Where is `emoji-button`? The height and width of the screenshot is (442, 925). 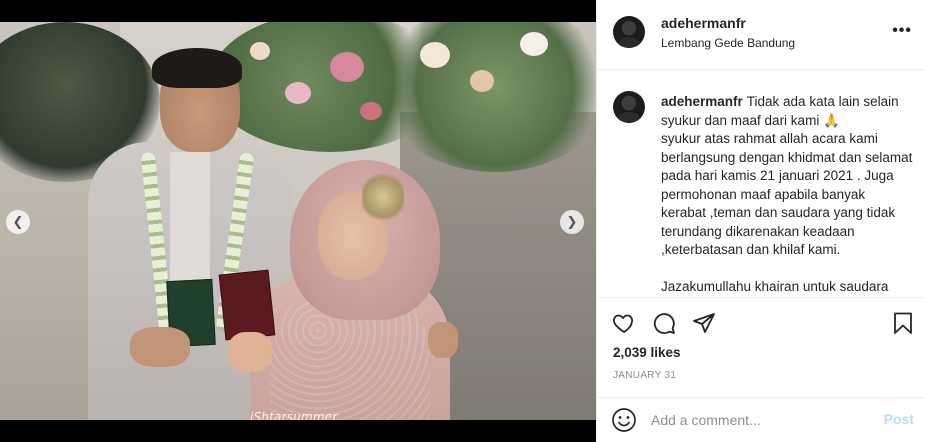
emoji-button is located at coordinates (624, 420).